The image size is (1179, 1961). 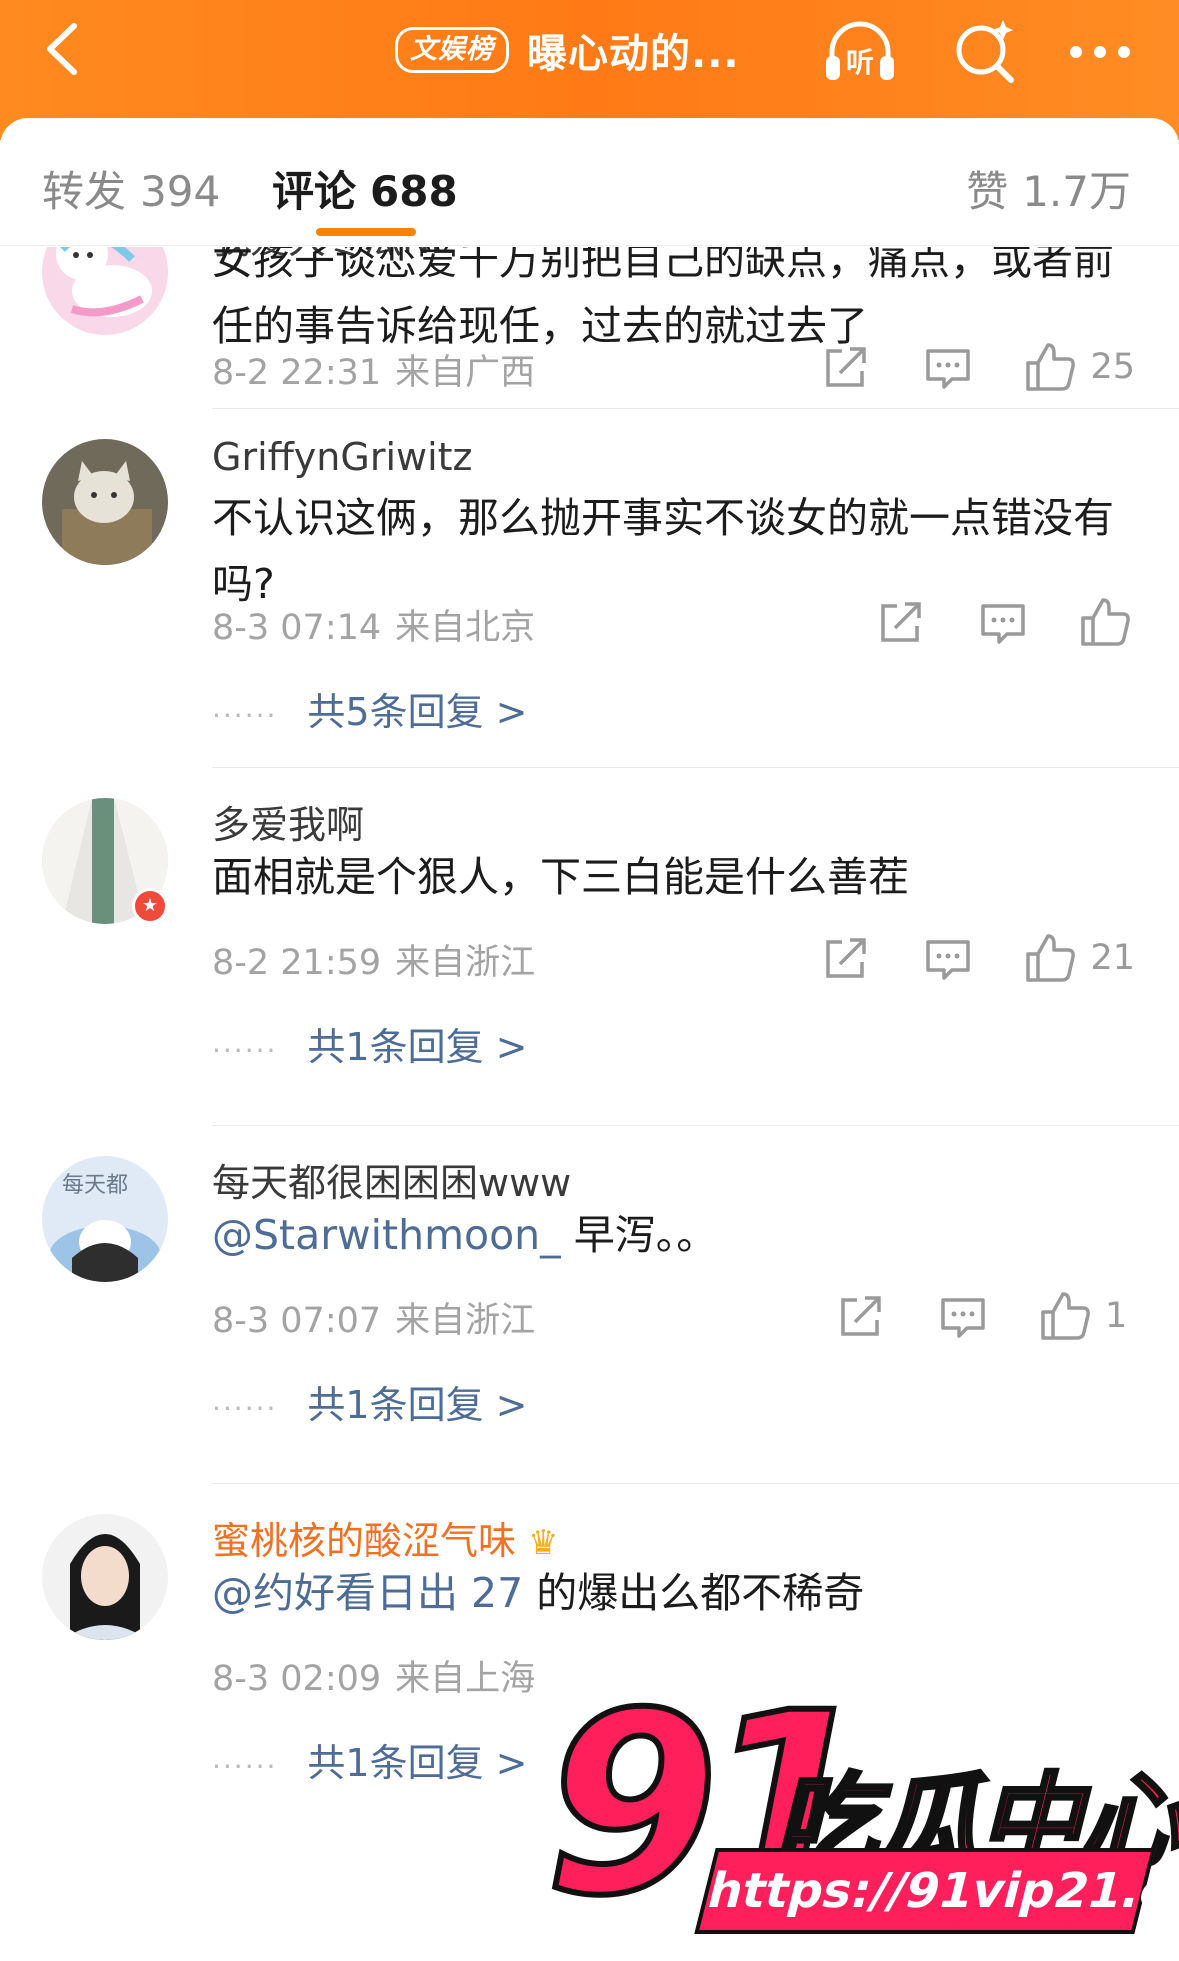 What do you see at coordinates (465, 1321) in the screenshot?
I see `comment-location: 来自浙江` at bounding box center [465, 1321].